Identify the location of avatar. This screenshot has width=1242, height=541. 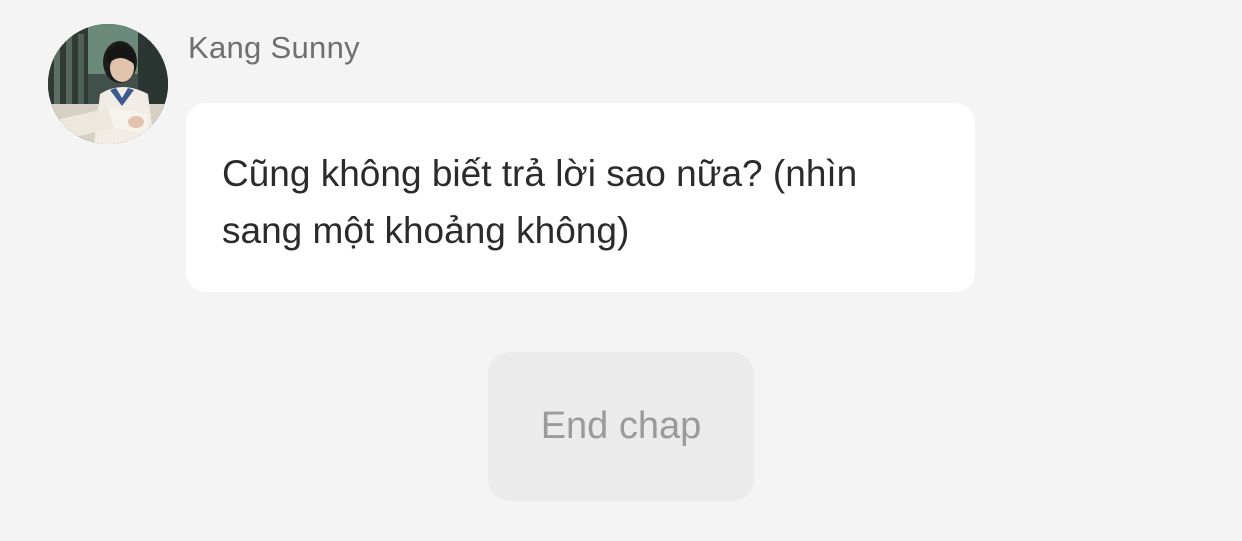
(108, 84).